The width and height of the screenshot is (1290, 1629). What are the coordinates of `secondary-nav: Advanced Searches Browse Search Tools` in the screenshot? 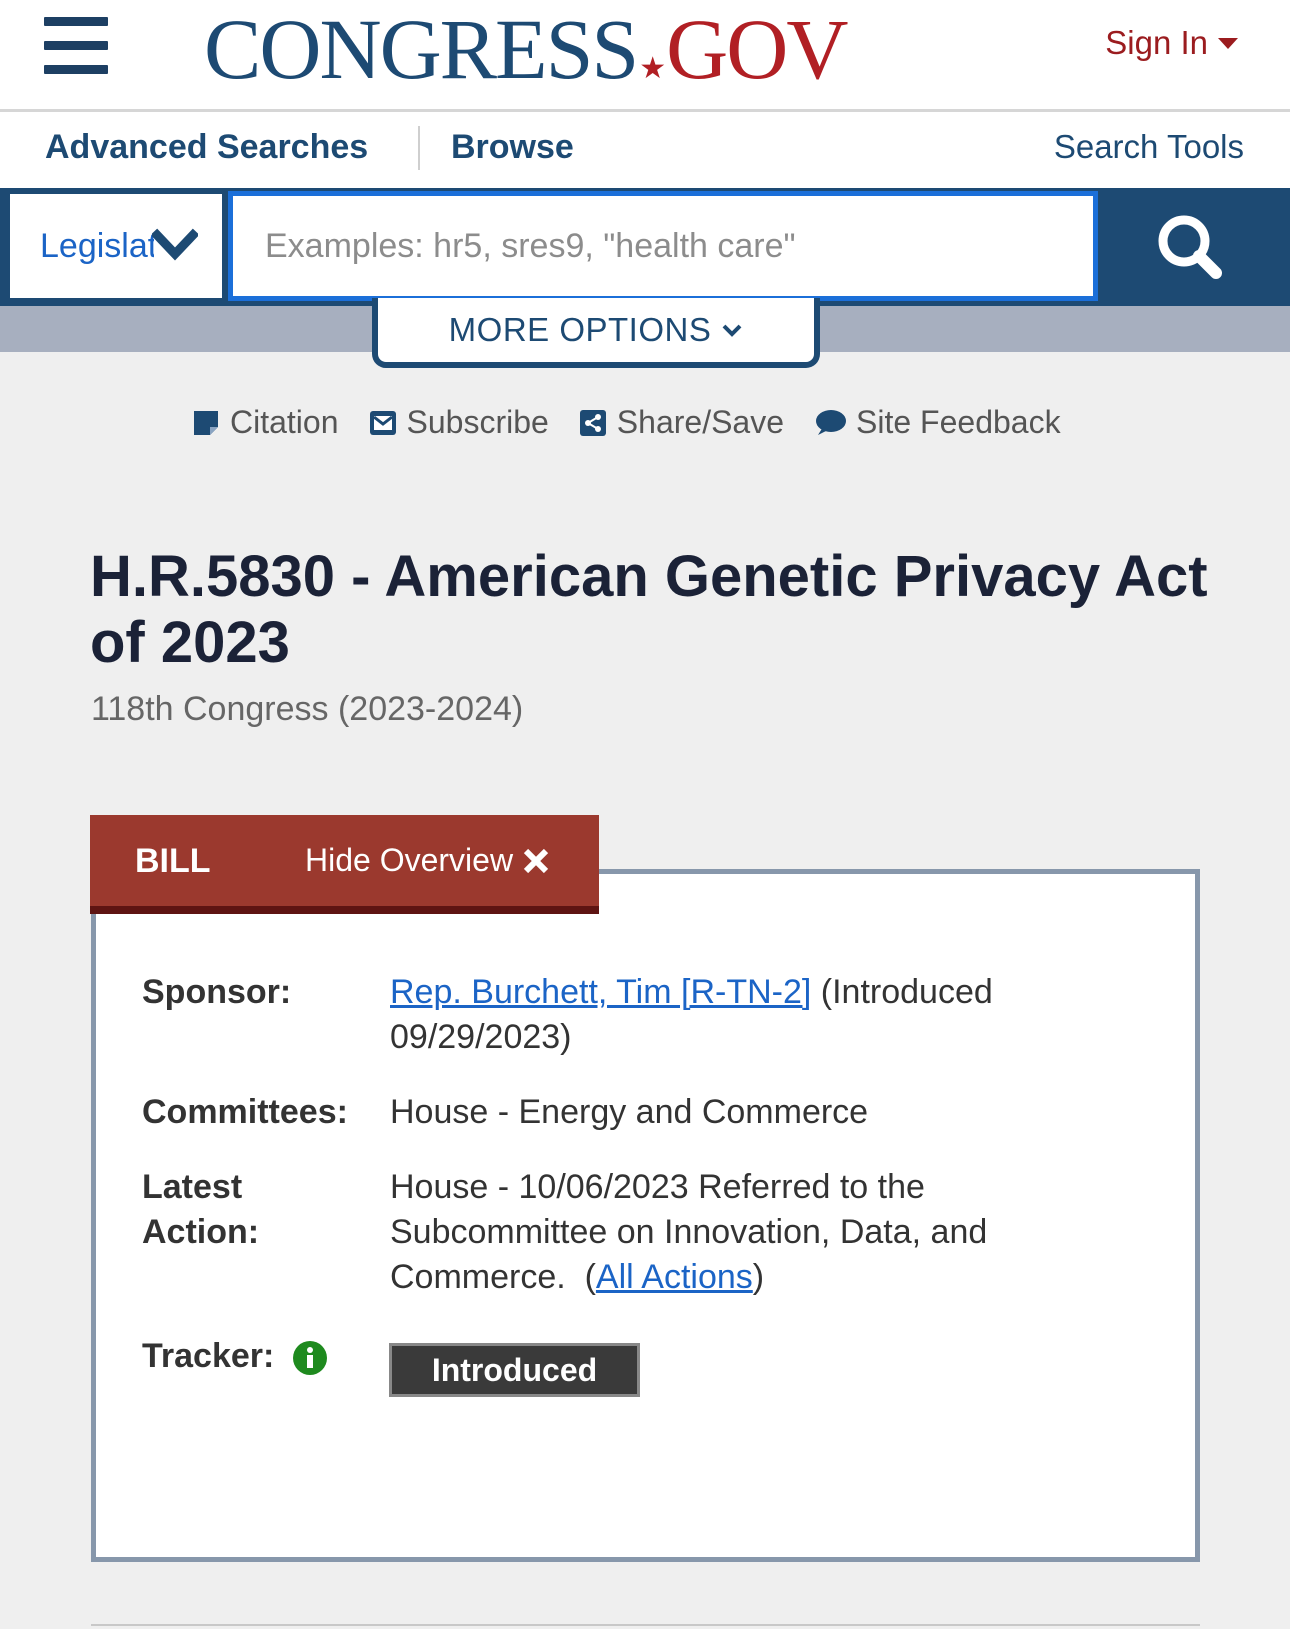 It's located at (645, 150).